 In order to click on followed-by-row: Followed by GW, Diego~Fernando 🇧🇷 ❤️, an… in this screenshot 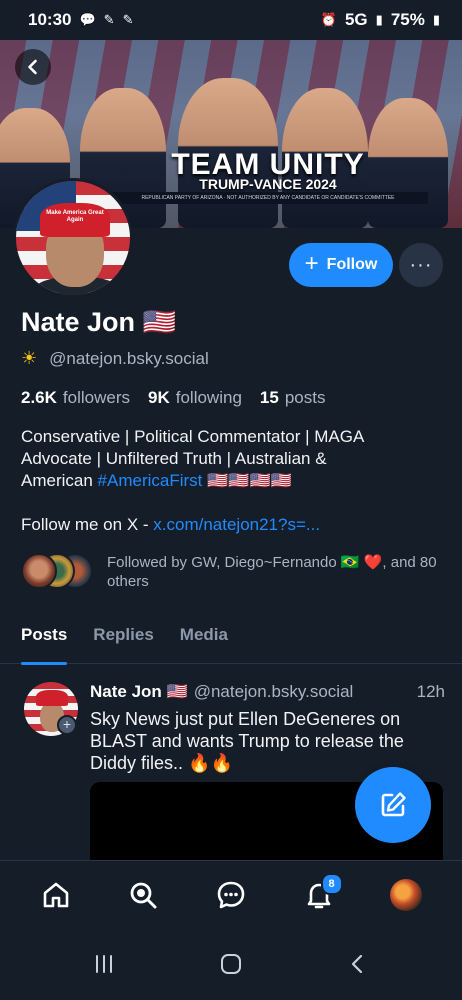, I will do `click(231, 573)`.